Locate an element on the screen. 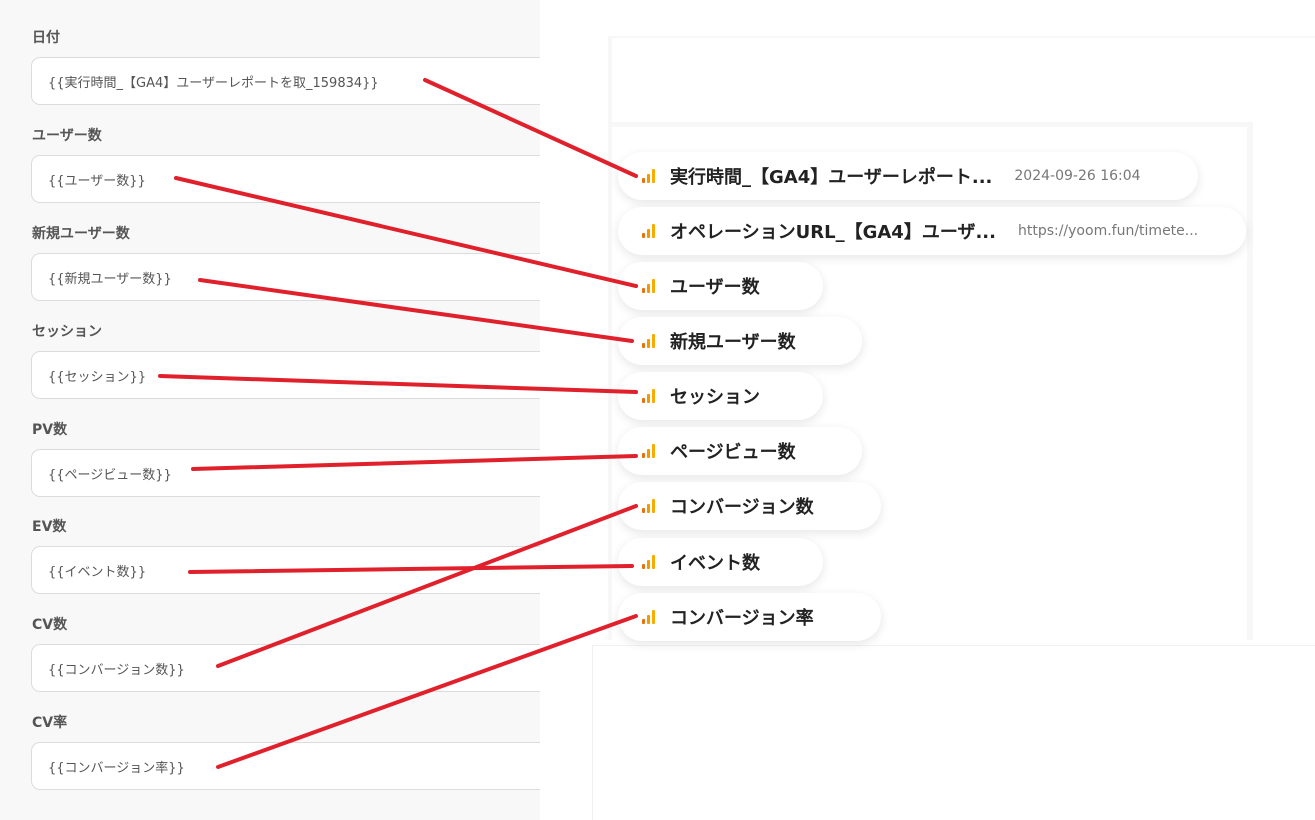  field-label-pv: PV数 is located at coordinates (50, 430).